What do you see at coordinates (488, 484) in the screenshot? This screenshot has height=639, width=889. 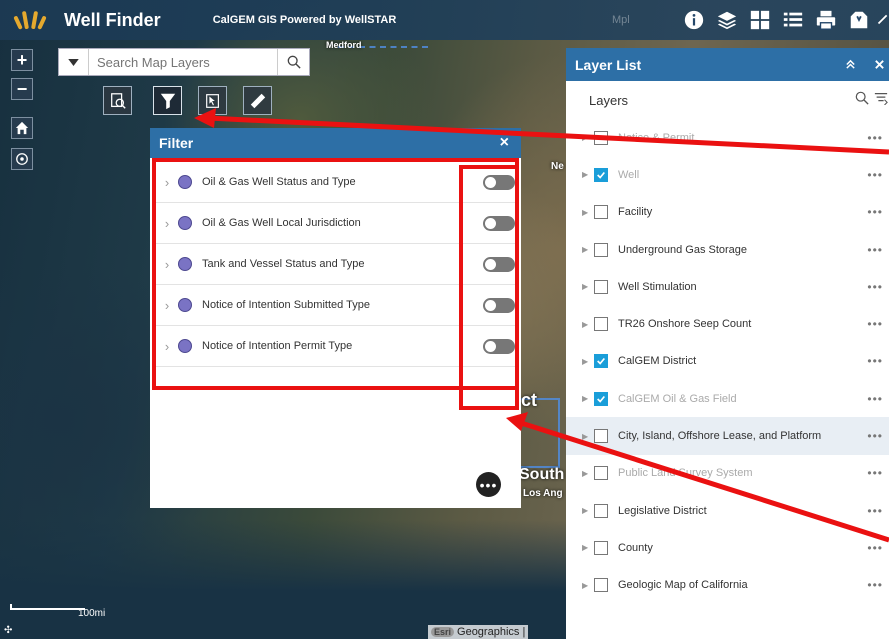 I see `filter-more-button: •••` at bounding box center [488, 484].